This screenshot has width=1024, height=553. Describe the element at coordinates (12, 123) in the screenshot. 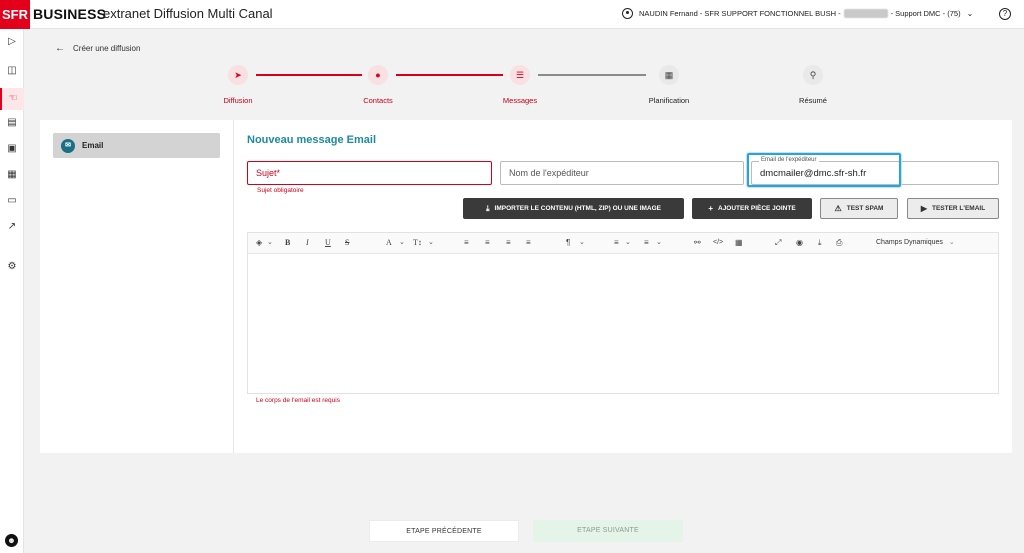

I see `contact-card-icon: ▤` at that location.